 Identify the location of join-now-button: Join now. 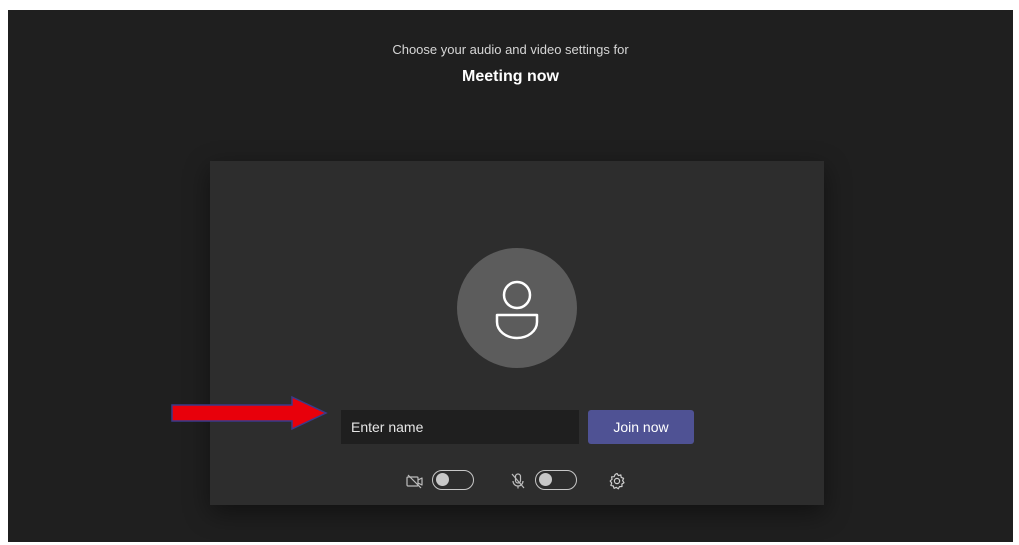
(641, 427).